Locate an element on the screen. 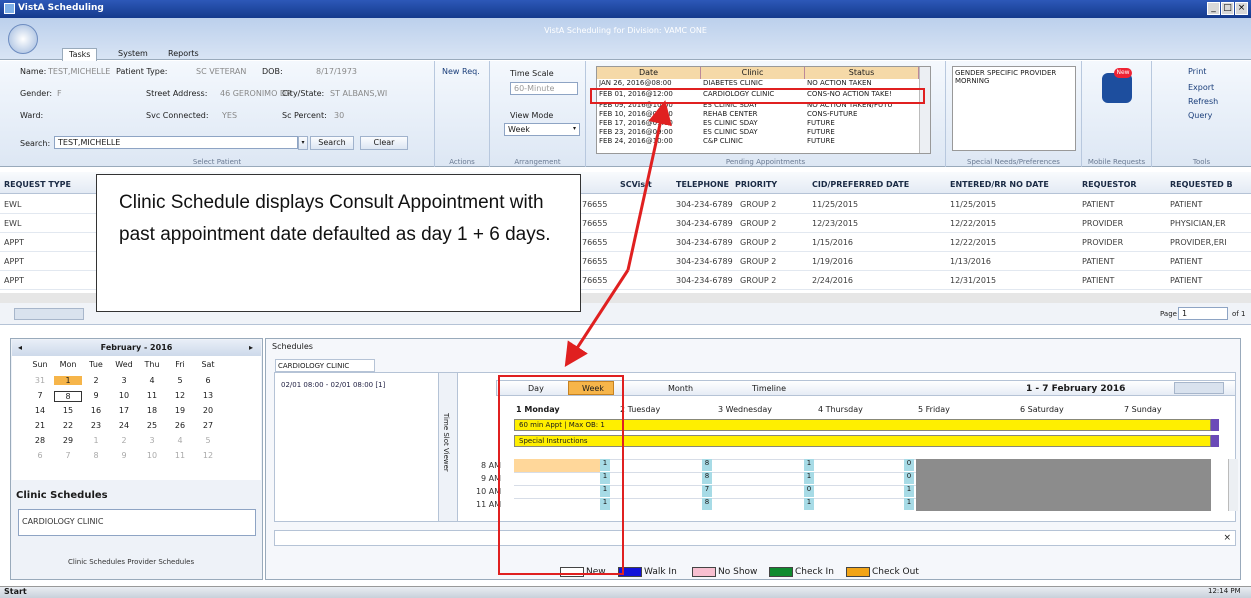 The image size is (1251, 598). close-button: × is located at coordinates (1241, 8).